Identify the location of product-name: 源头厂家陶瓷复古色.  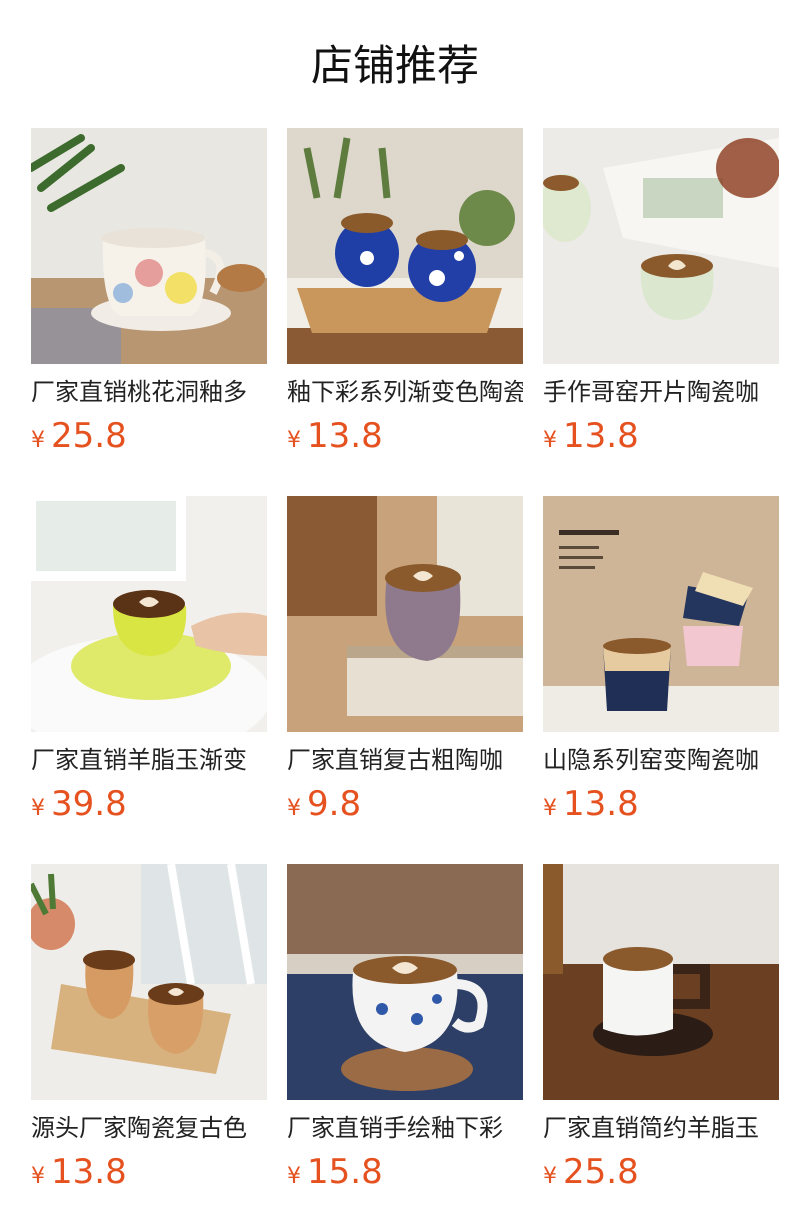
(149, 1128).